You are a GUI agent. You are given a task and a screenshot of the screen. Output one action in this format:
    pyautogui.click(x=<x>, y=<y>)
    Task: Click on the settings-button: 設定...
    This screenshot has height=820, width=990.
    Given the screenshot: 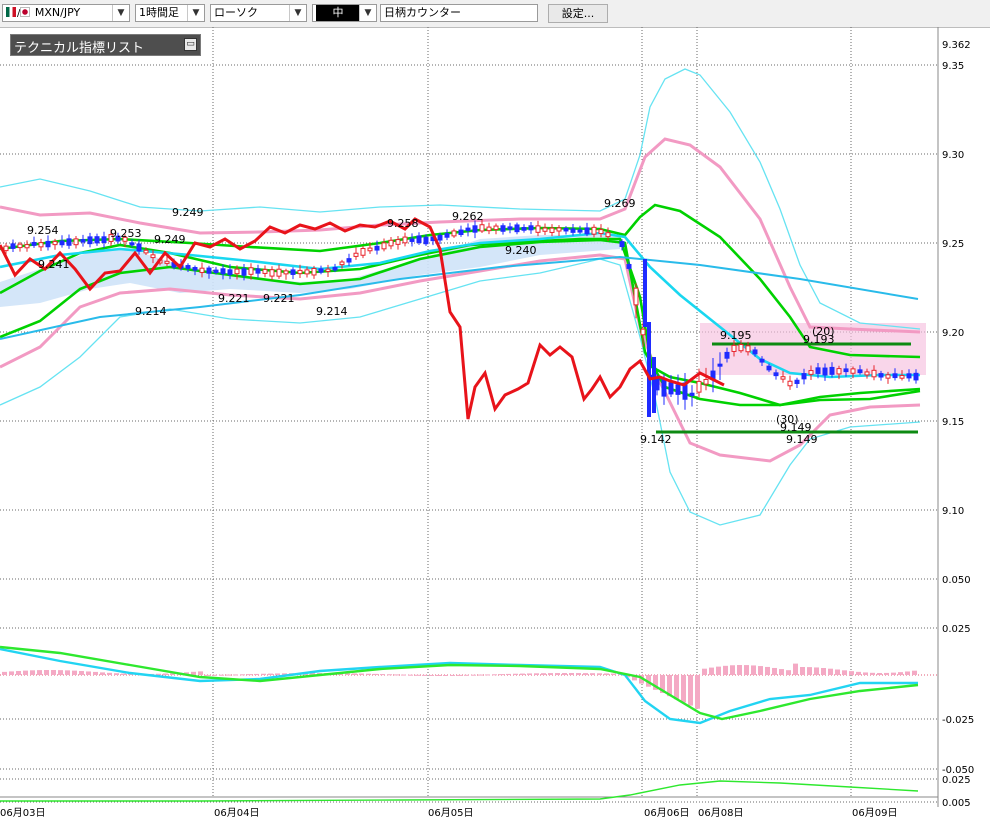 What is the action you would take?
    pyautogui.click(x=578, y=13)
    